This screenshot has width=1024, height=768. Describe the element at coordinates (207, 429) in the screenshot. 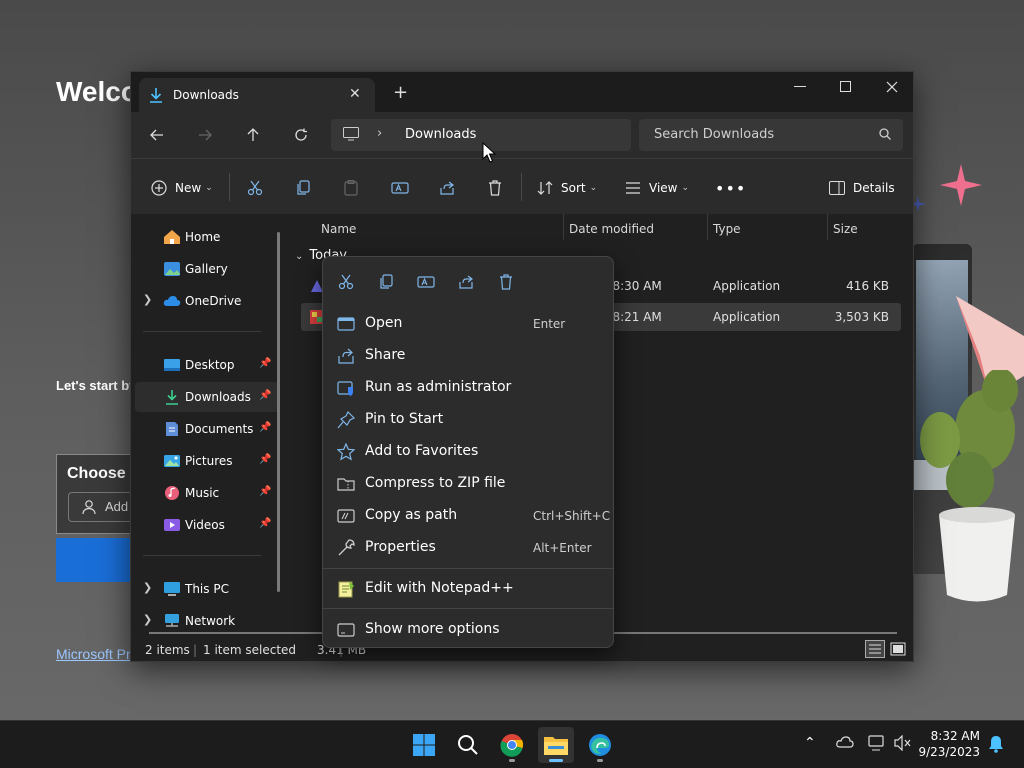

I see `sidebar-item-documents: Documents 📌` at that location.